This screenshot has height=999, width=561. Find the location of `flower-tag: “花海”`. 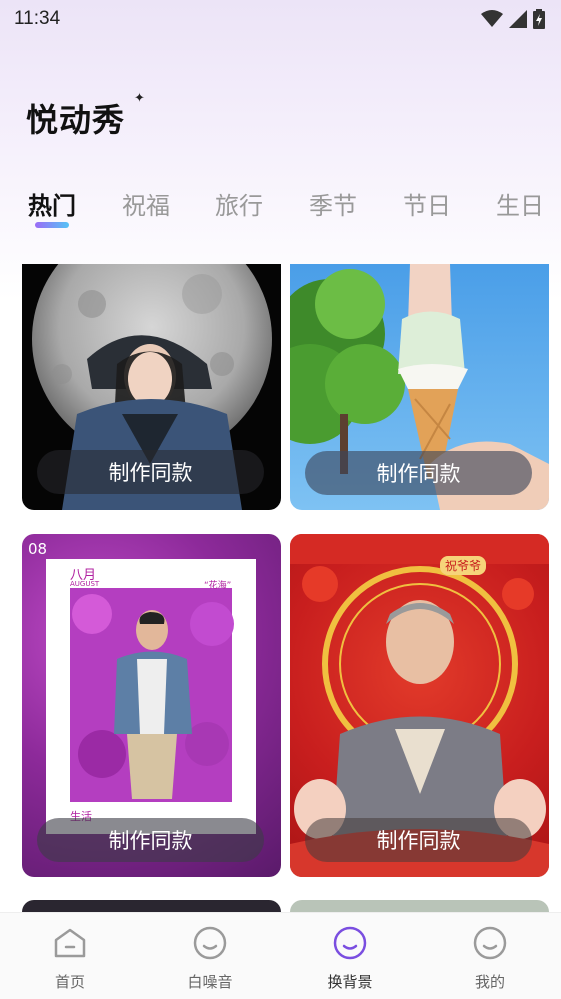

flower-tag: “花海” is located at coordinates (218, 586).